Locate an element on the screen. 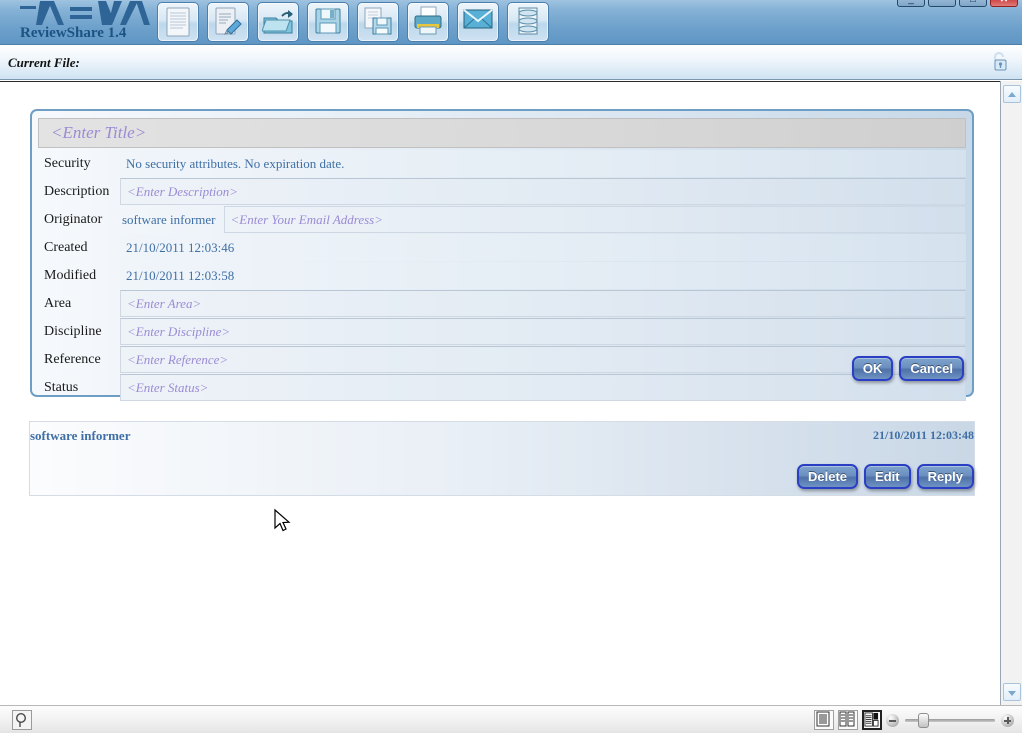 The image size is (1022, 734). description-input: <Enter Description> is located at coordinates (543, 191).